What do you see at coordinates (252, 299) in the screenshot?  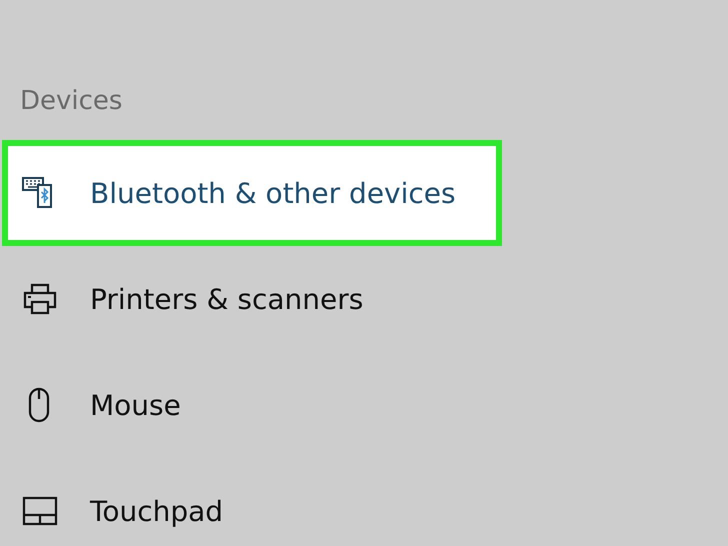 I see `nav-item: Printers & scanners` at bounding box center [252, 299].